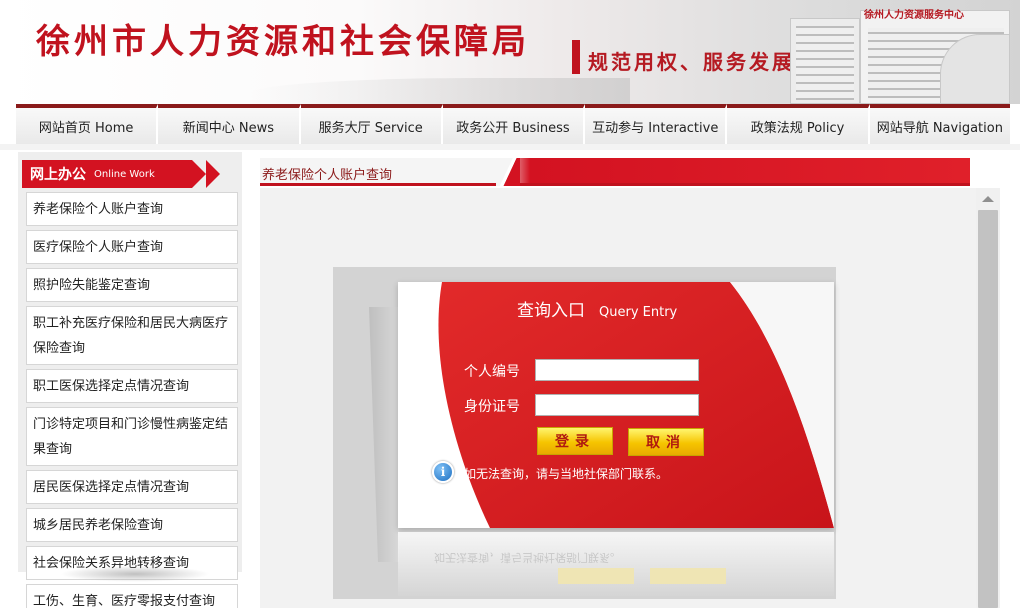 The height and width of the screenshot is (608, 1020). What do you see at coordinates (132, 487) in the screenshot?
I see `sidebar-item-resident-designated: 居民医保选择定点情况查询` at bounding box center [132, 487].